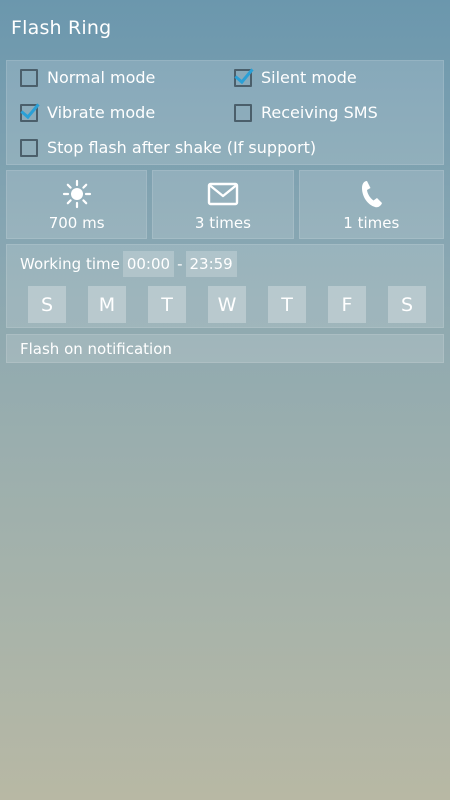  What do you see at coordinates (29, 77) in the screenshot?
I see `normal-mode-checkbox` at bounding box center [29, 77].